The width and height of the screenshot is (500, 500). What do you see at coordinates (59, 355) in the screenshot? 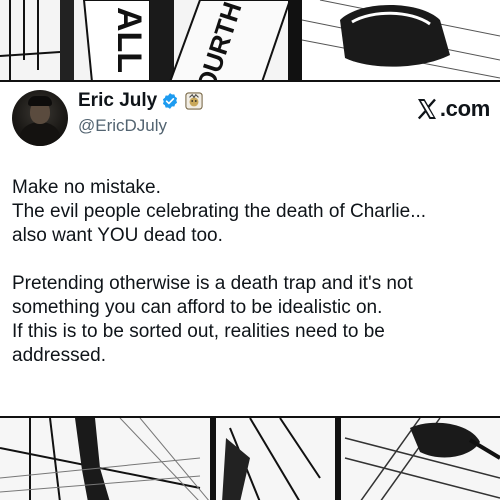
I see `tweet-line: addressed.` at bounding box center [59, 355].